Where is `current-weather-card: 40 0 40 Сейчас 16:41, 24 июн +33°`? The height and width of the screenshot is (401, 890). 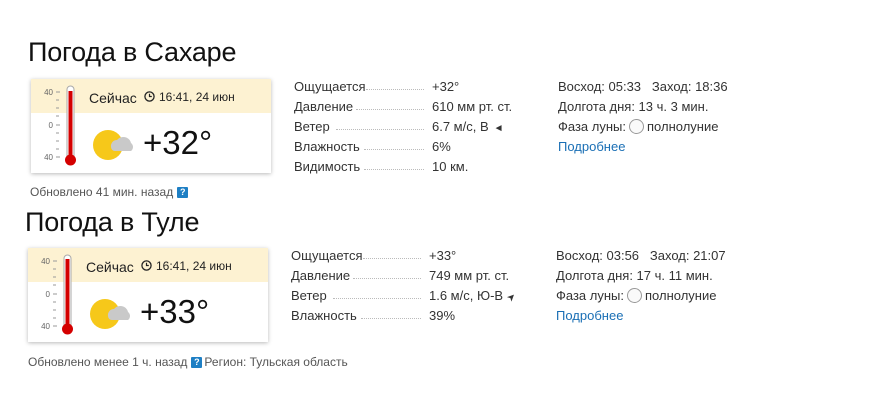
current-weather-card: 40 0 40 Сейчас 16:41, 24 июн +33° is located at coordinates (148, 295).